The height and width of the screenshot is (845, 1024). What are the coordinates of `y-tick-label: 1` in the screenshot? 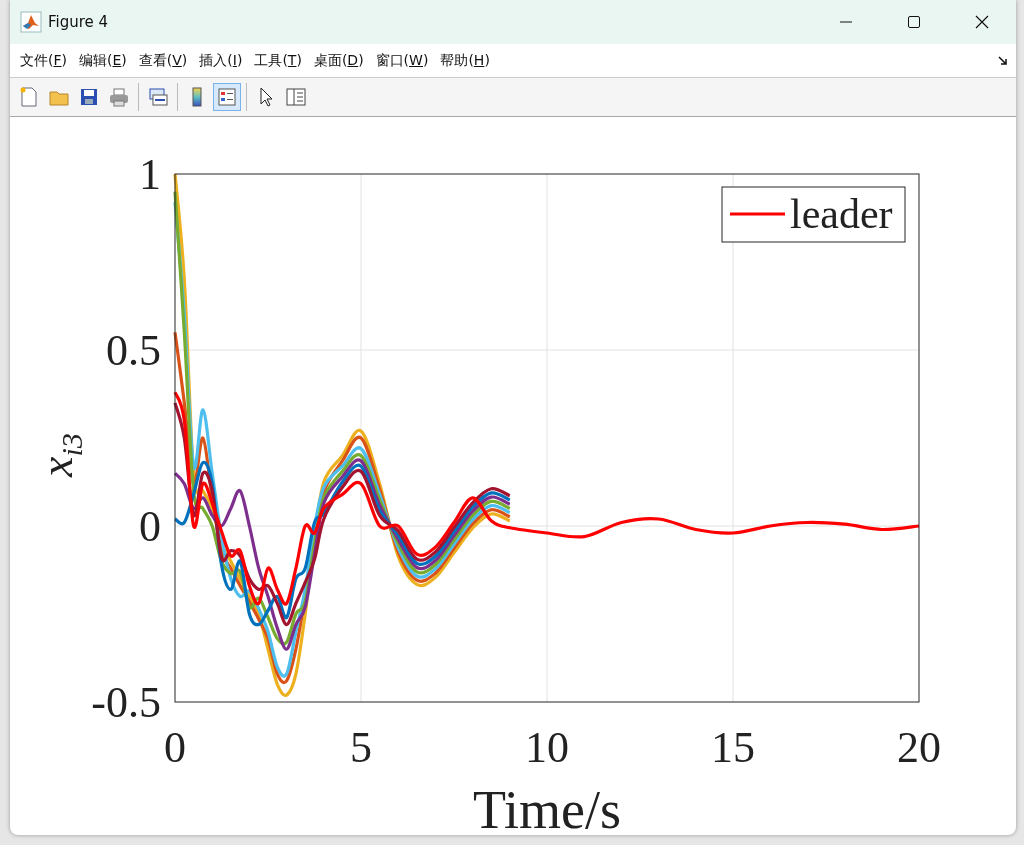 It's located at (150, 174).